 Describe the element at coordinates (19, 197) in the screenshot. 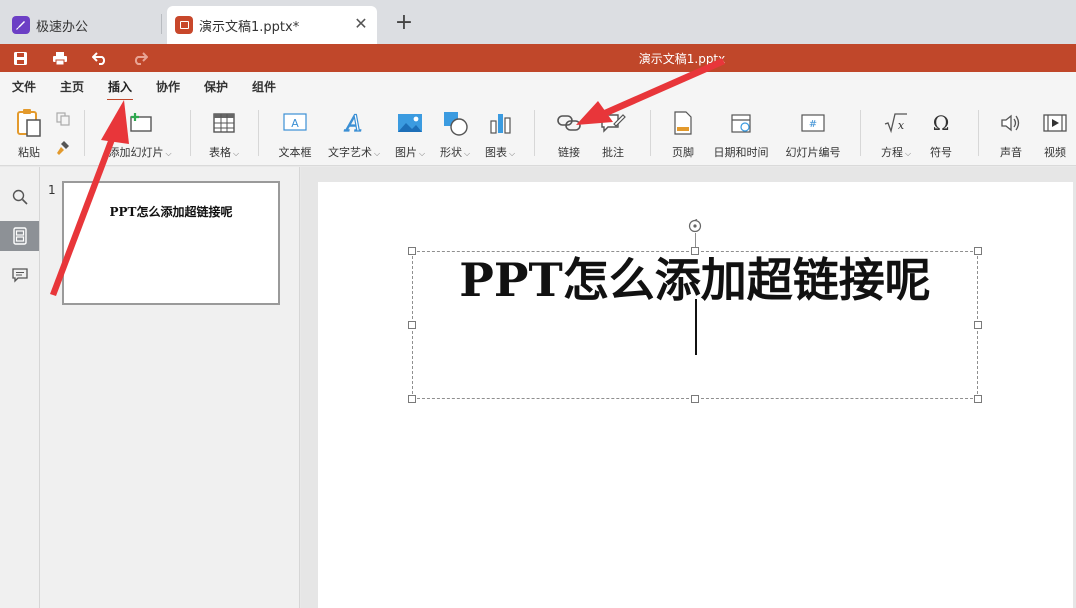

I see `search-icon` at that location.